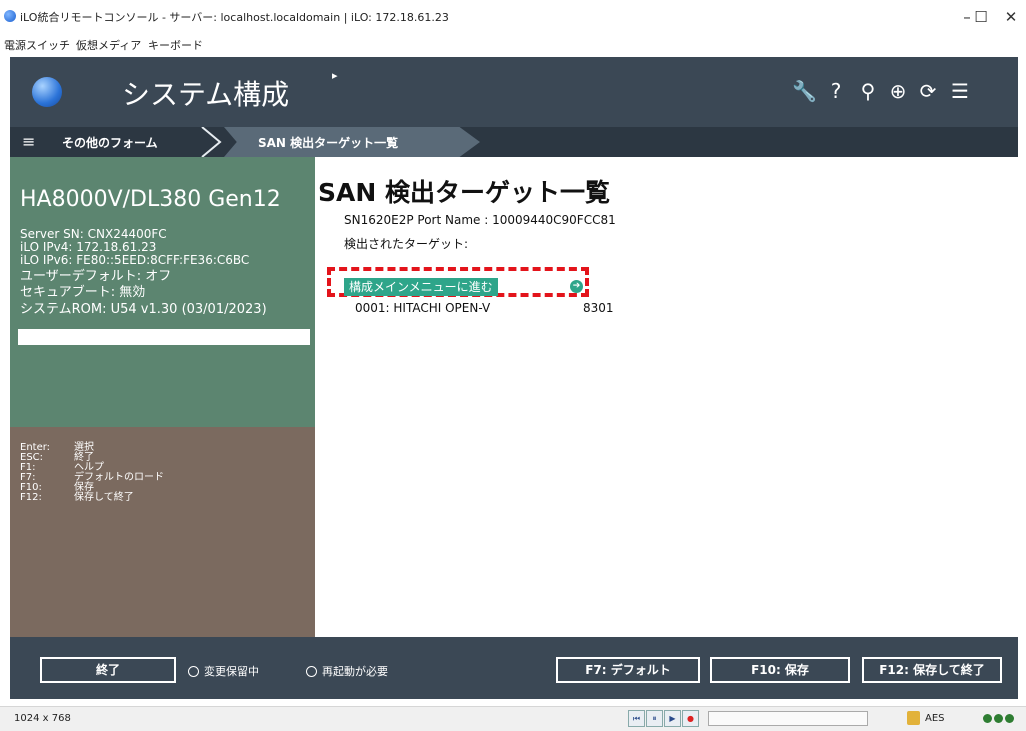 This screenshot has height=731, width=1026. Describe the element at coordinates (913, 718) in the screenshot. I see `lock-icon` at that location.